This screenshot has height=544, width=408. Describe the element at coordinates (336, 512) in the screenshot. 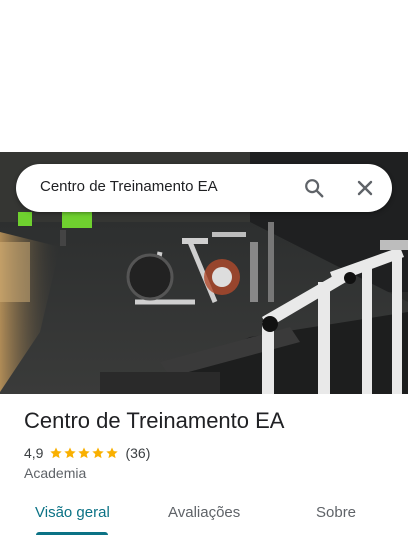

I see `tab-about: Sobre` at that location.